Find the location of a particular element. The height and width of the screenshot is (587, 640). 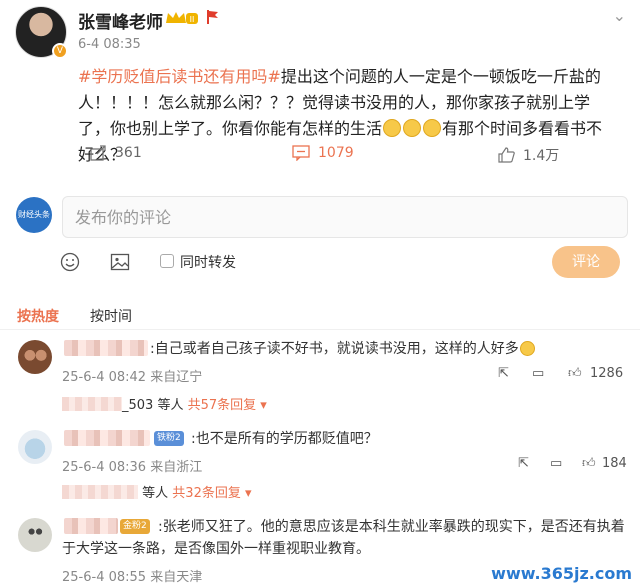

reply-suffix: _503 等人 is located at coordinates (153, 405).